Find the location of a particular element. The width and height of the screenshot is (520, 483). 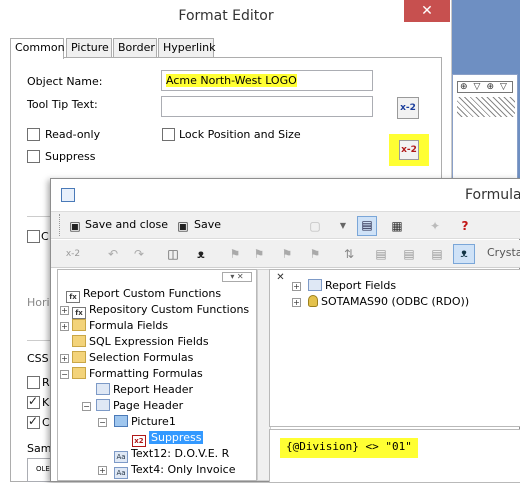

tree-item-label: Page Header is located at coordinates (148, 405).